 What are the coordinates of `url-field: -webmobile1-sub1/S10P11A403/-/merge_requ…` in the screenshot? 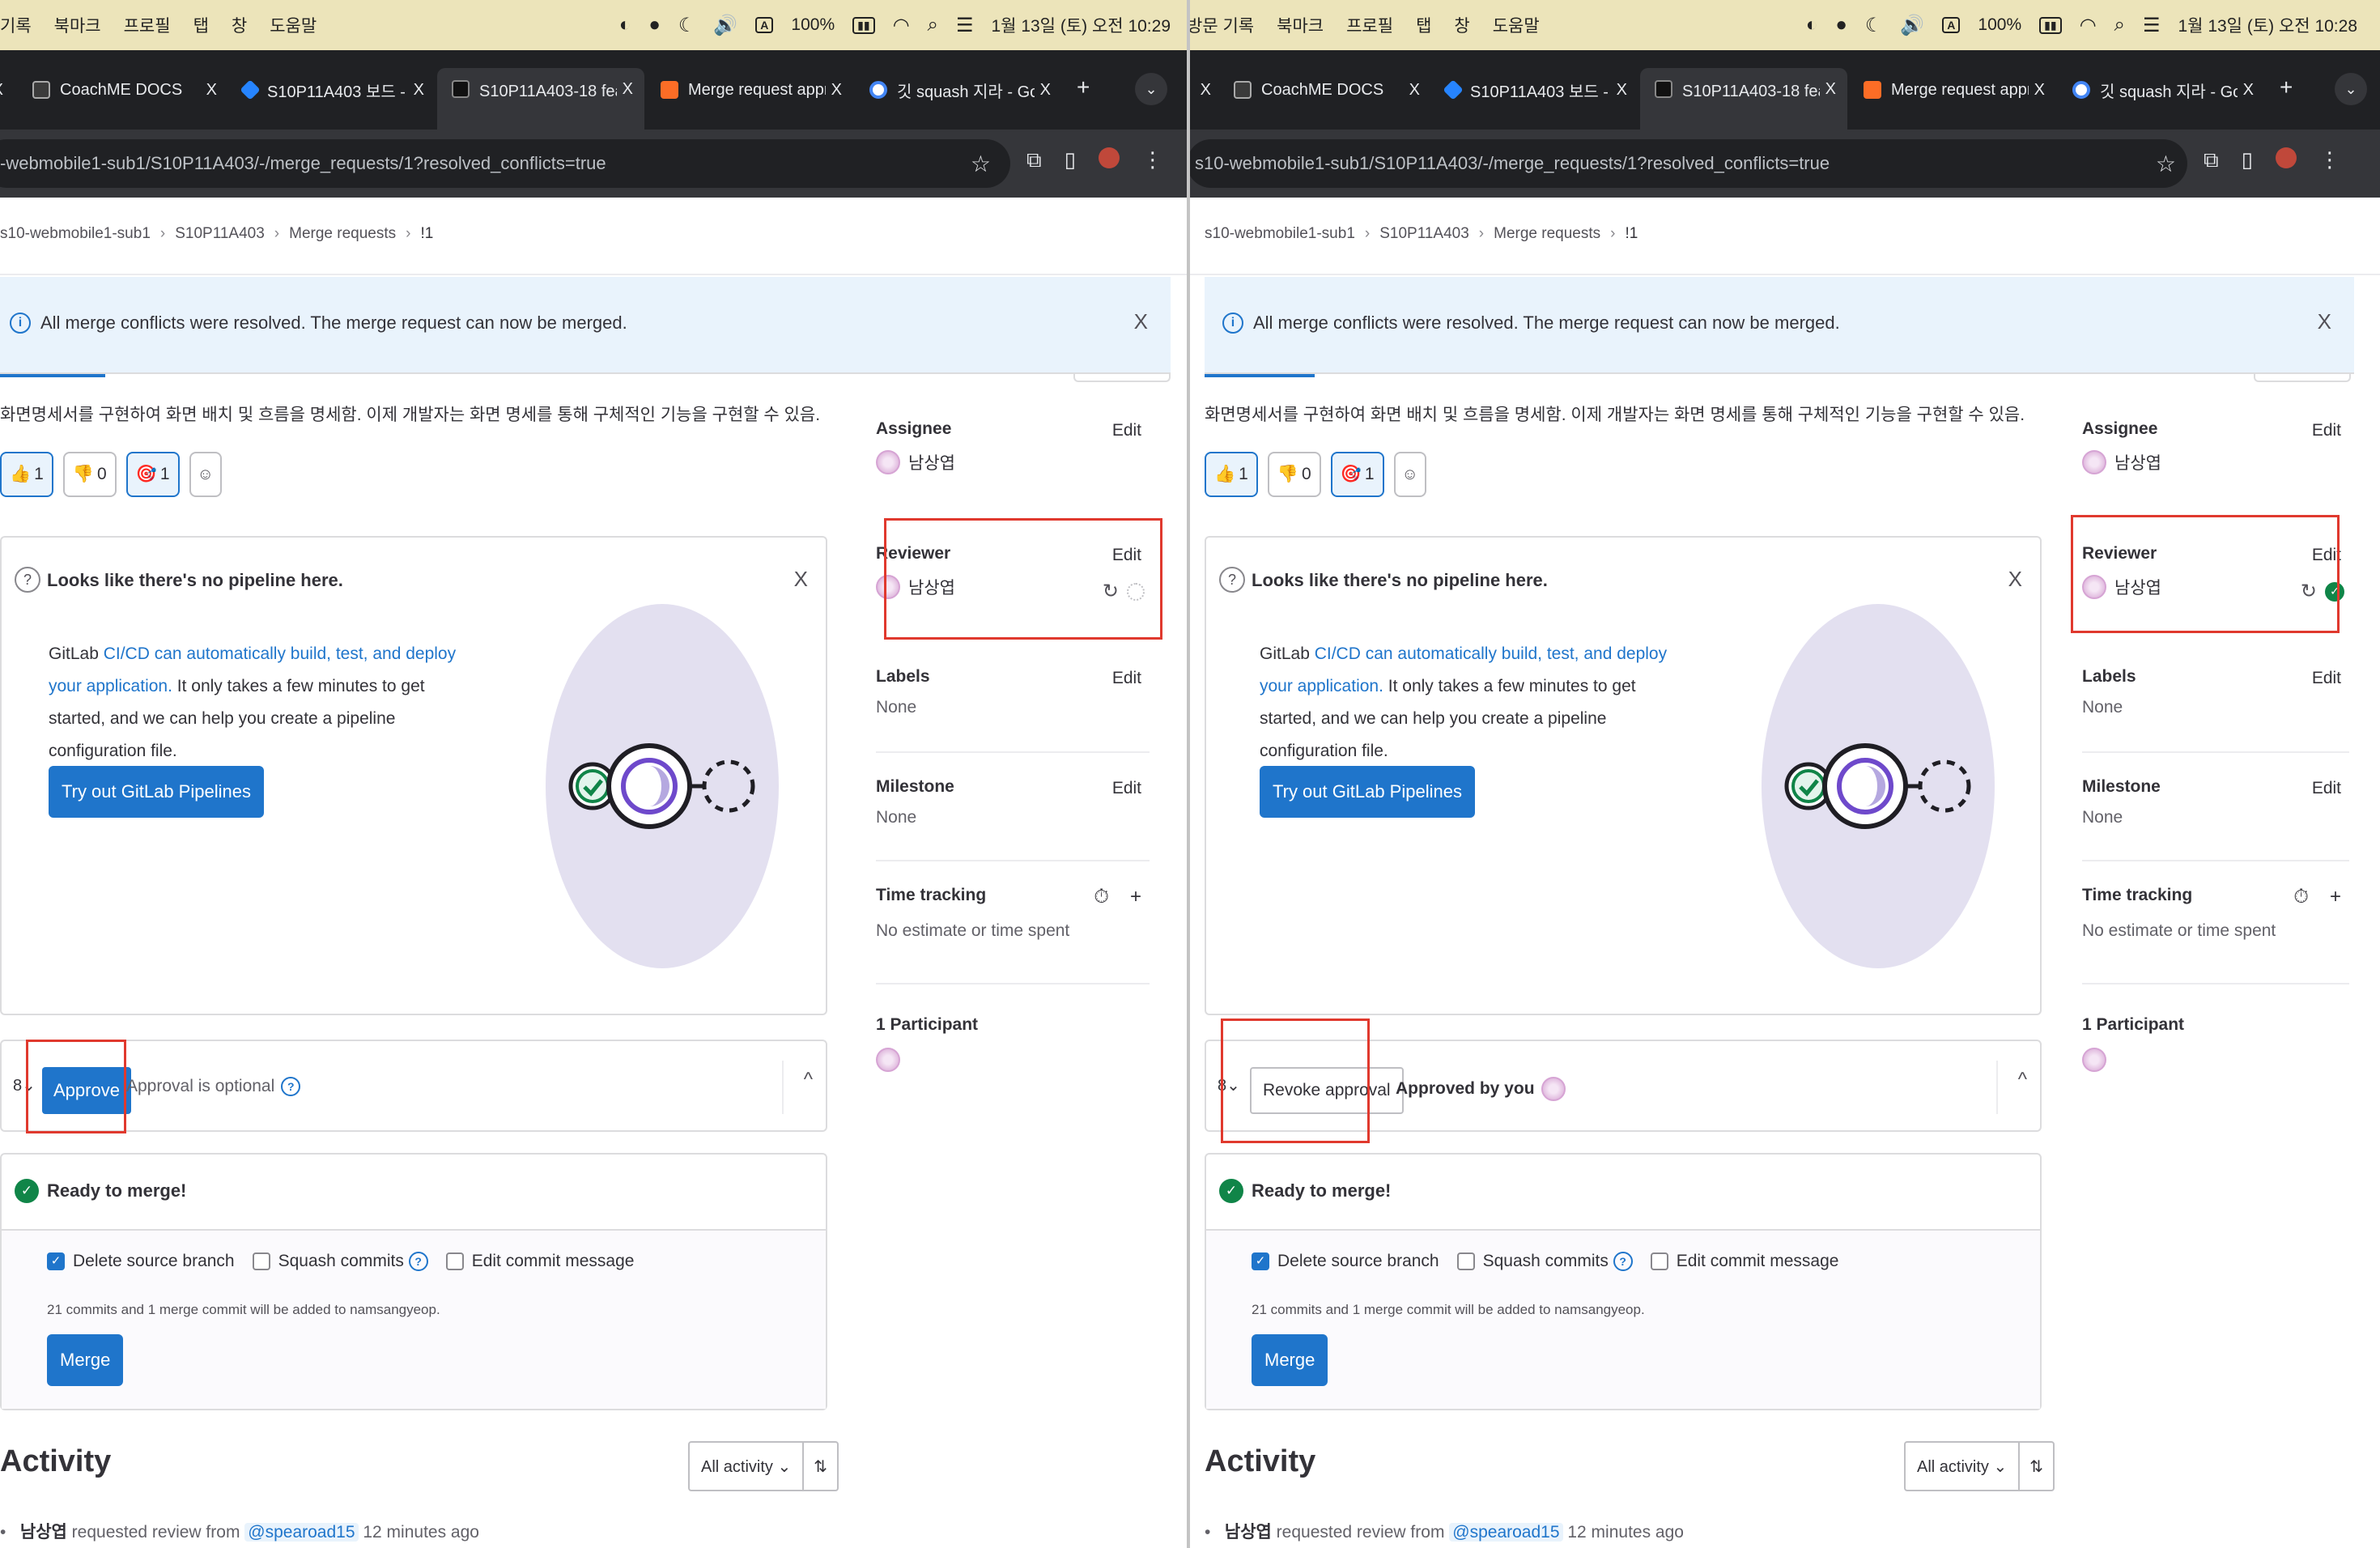 It's located at (505, 164).